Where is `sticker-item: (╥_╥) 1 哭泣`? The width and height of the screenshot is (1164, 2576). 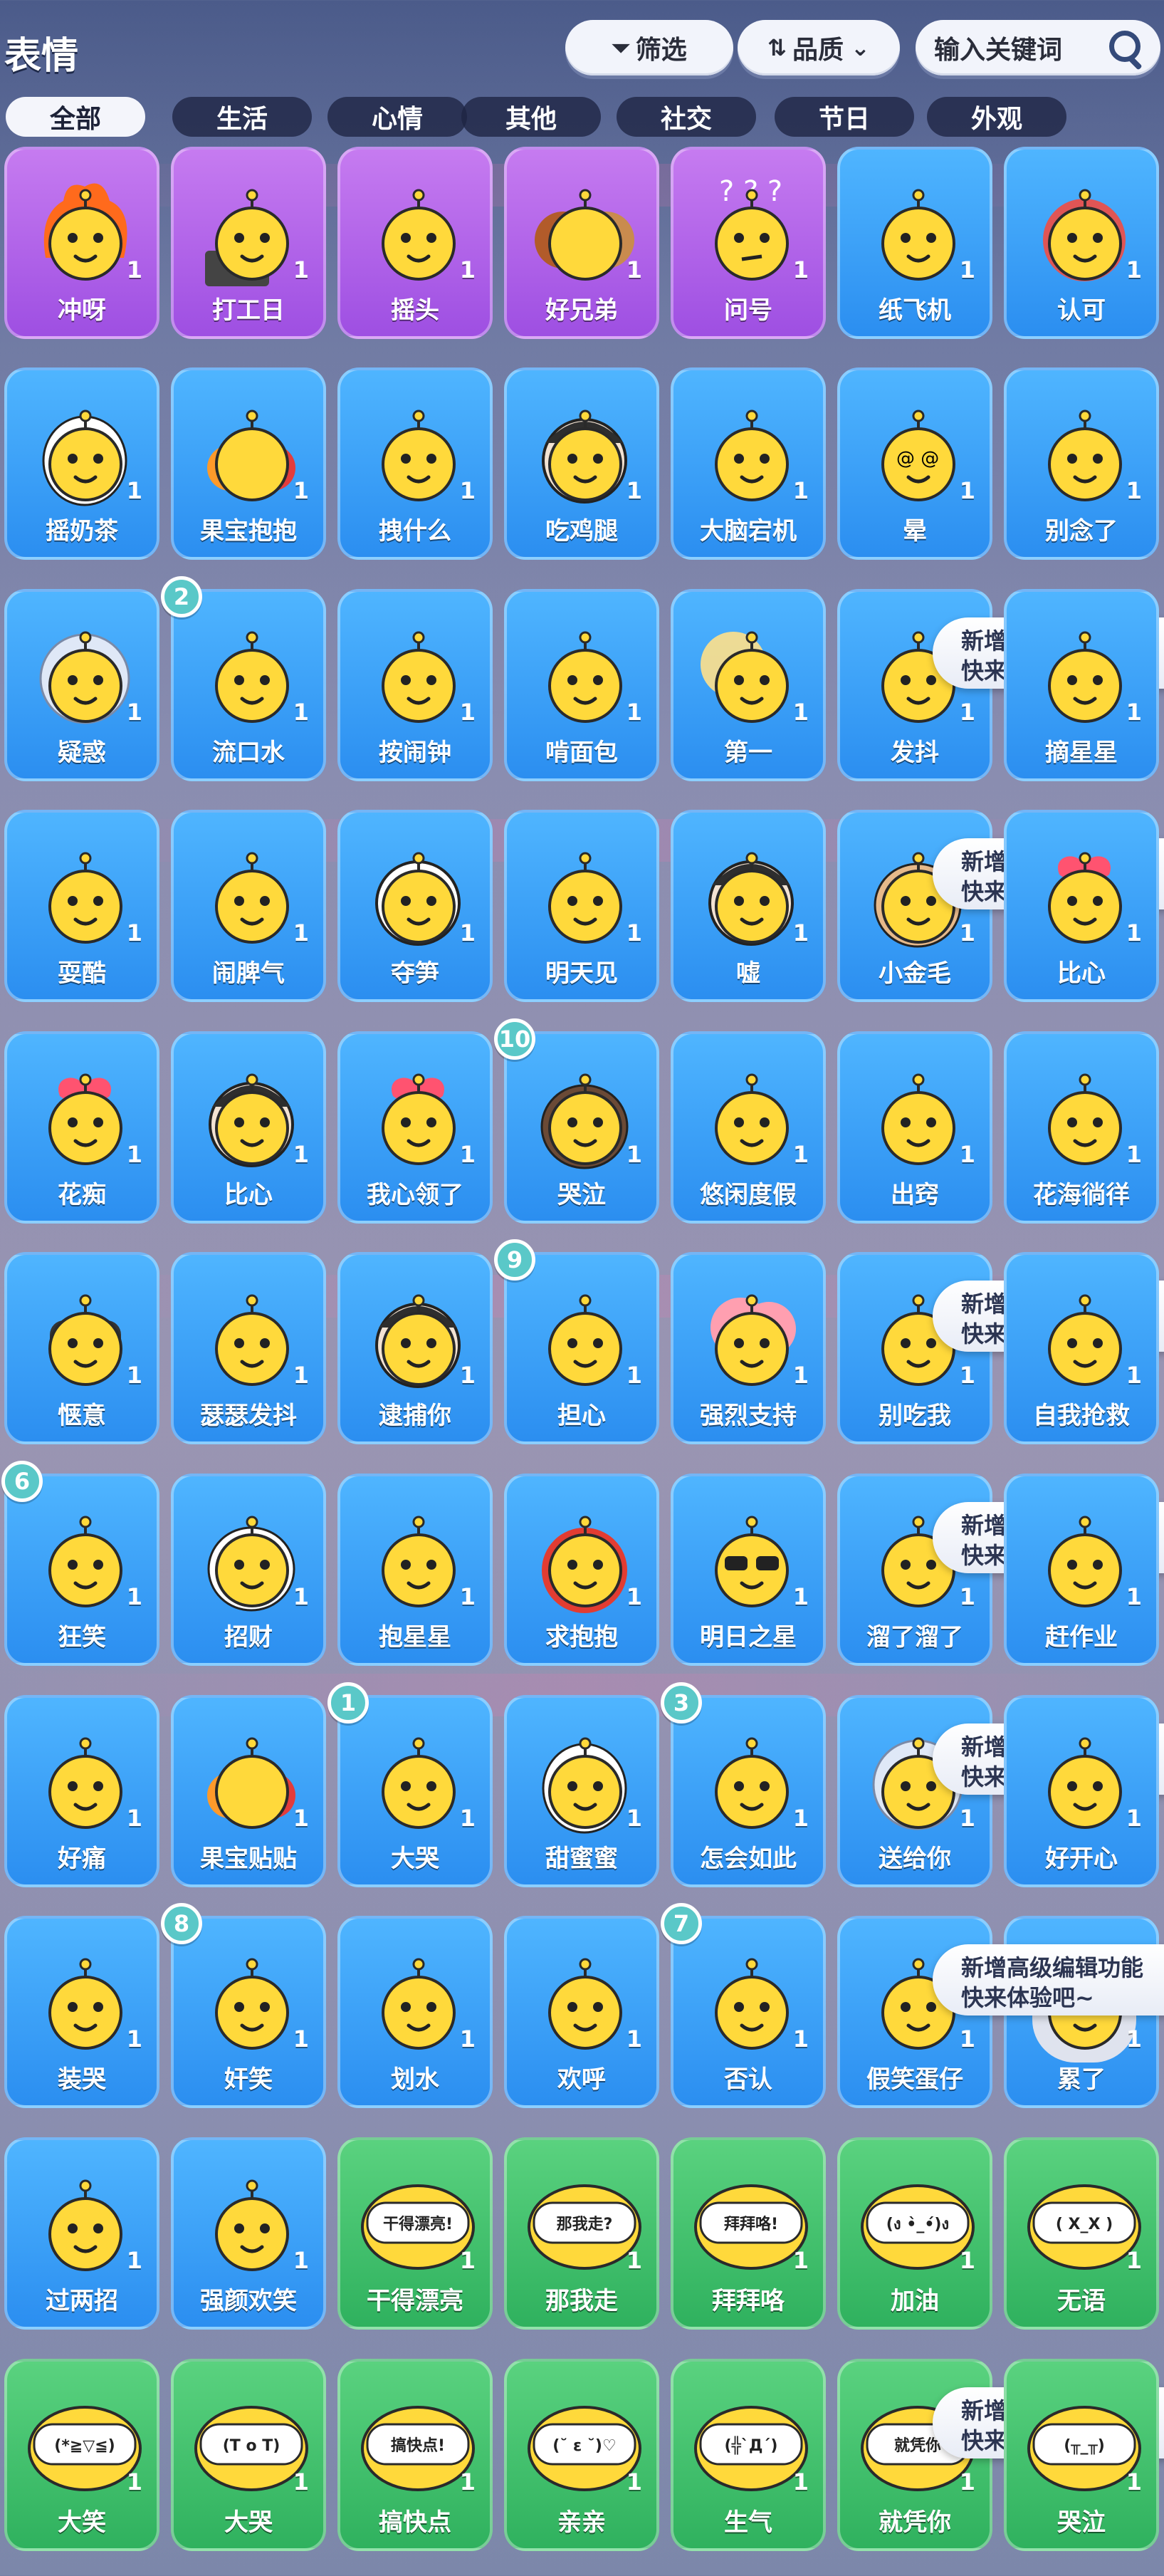
sticker-item: (╥_╥) 1 哭泣 is located at coordinates (1081, 2455).